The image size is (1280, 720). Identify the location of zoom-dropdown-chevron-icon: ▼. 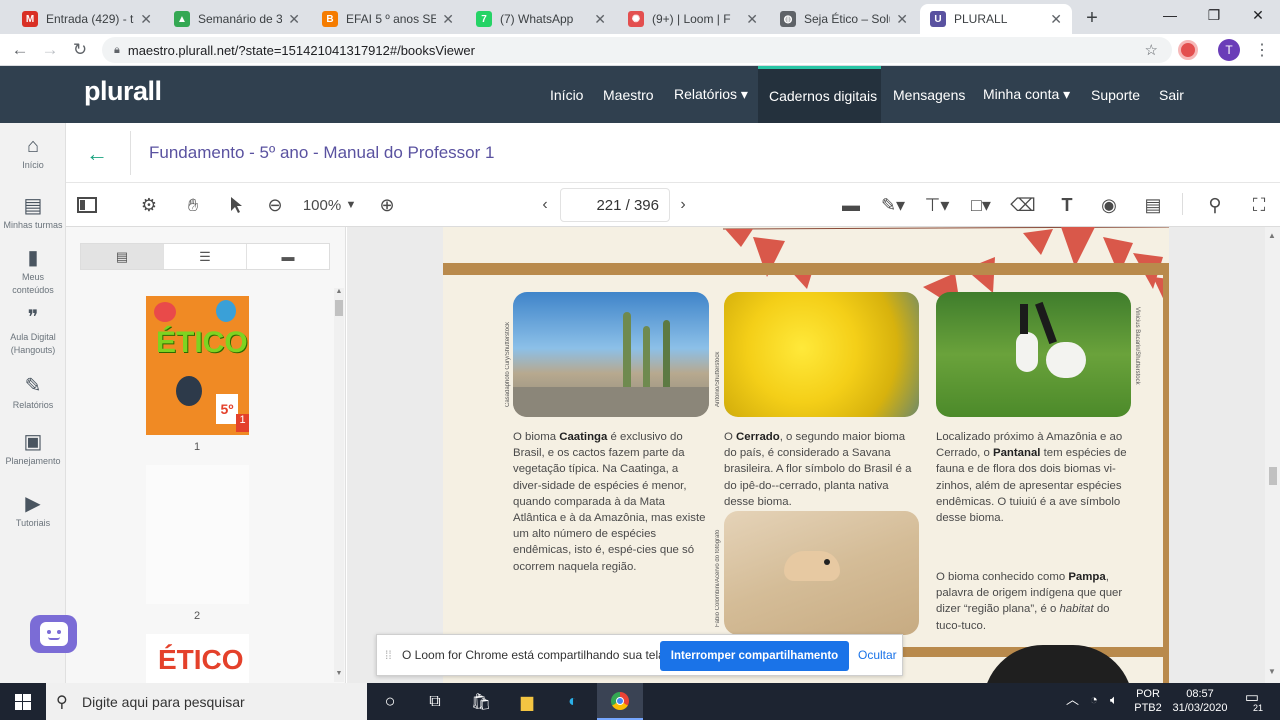
(351, 205).